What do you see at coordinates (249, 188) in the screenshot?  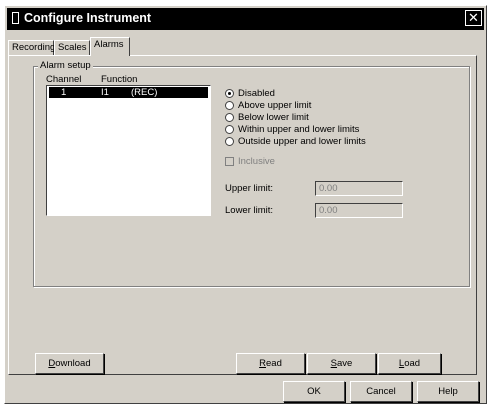 I see `upper-limit-label: Upper limit:` at bounding box center [249, 188].